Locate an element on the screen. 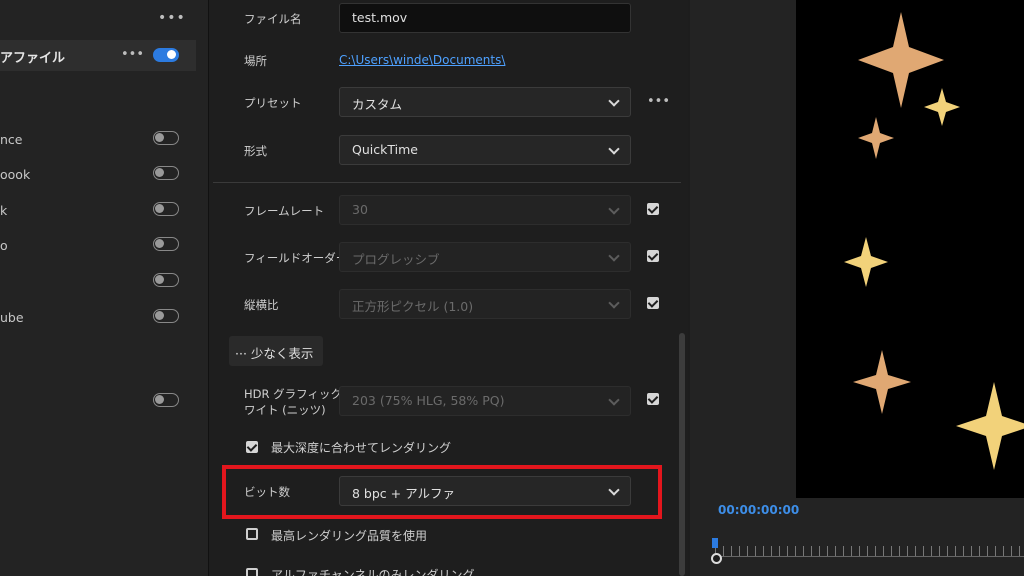 This screenshot has height=576, width=1024. preset-item-label: アファイル is located at coordinates (33, 58).